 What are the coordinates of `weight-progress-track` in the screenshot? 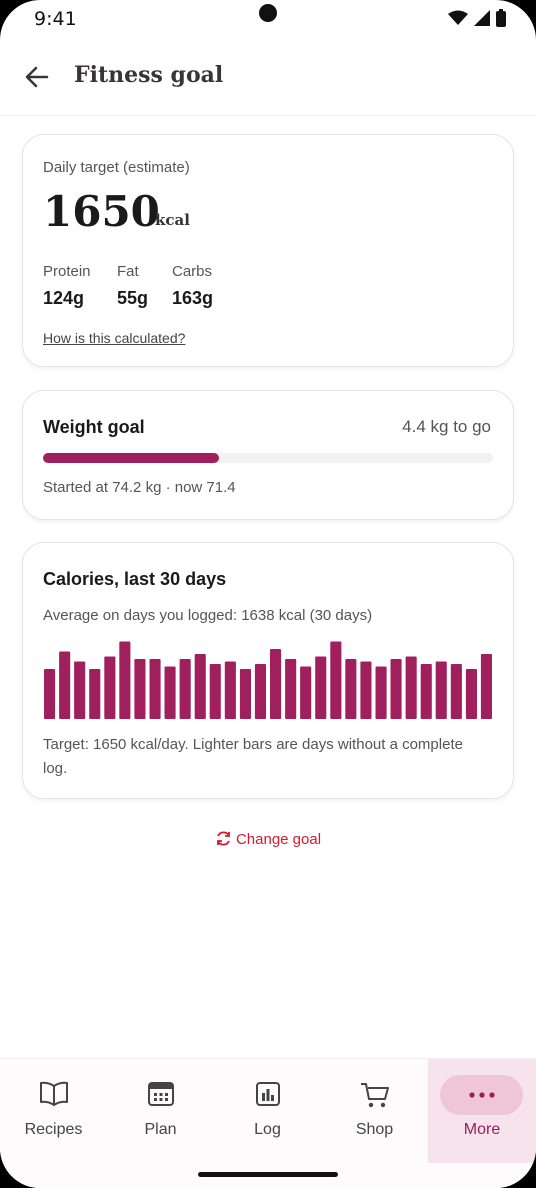 It's located at (268, 458).